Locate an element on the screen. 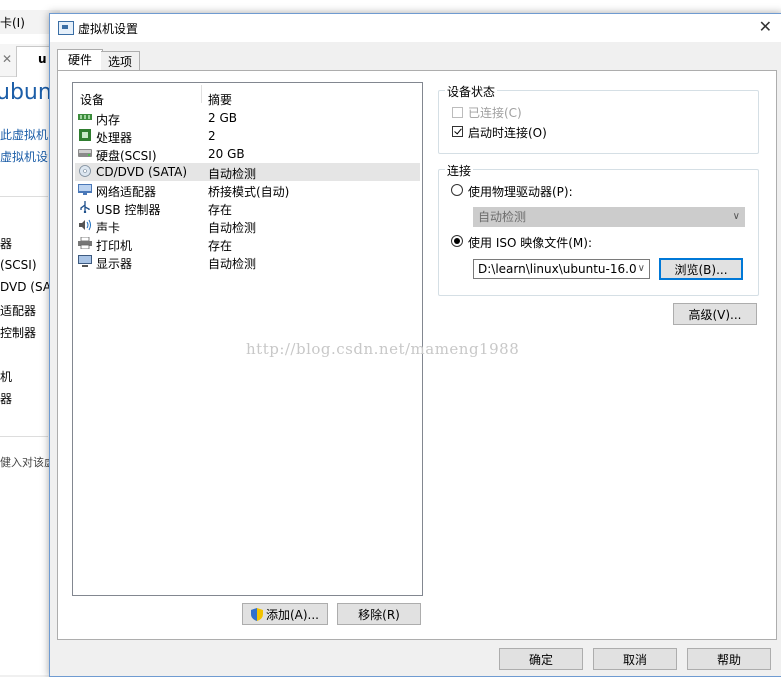  device-row-memory: 内存 2 GB is located at coordinates (247, 118).